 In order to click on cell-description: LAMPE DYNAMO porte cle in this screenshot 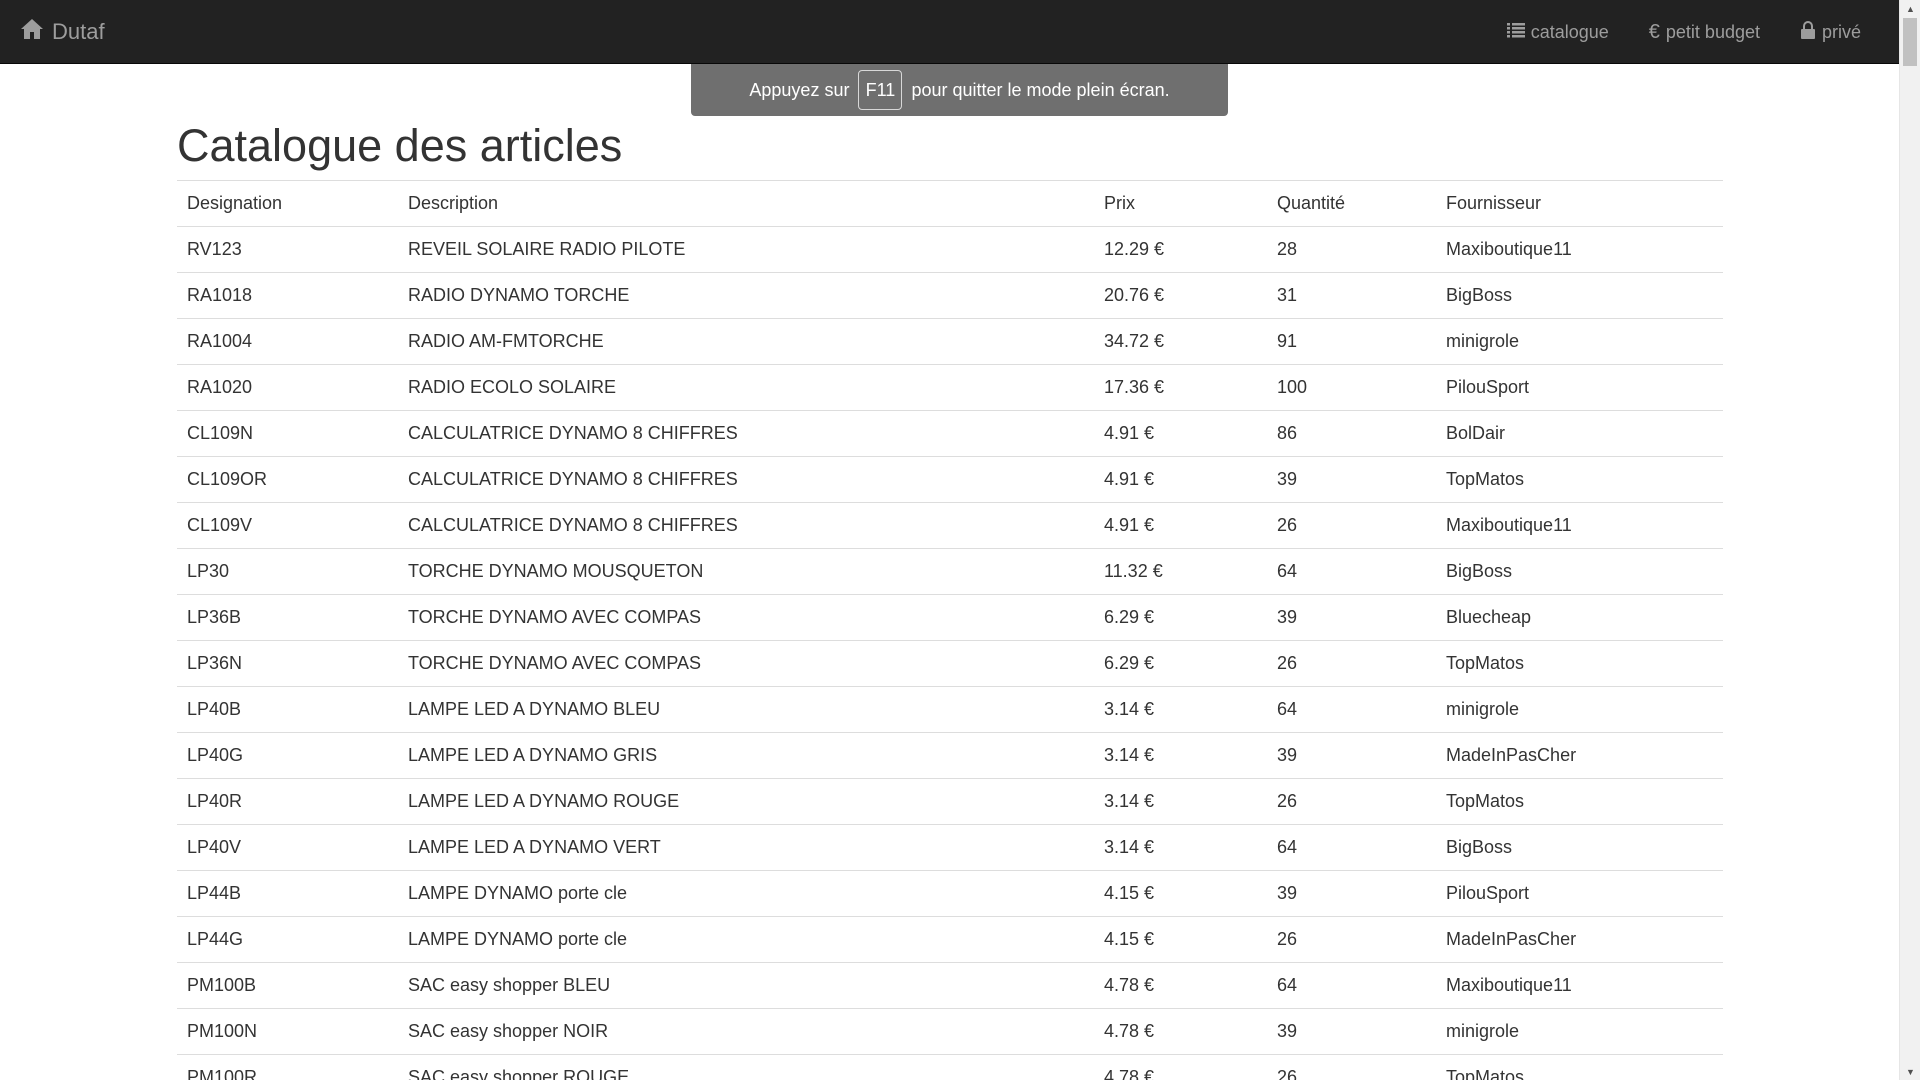, I will do `click(746, 893)`.